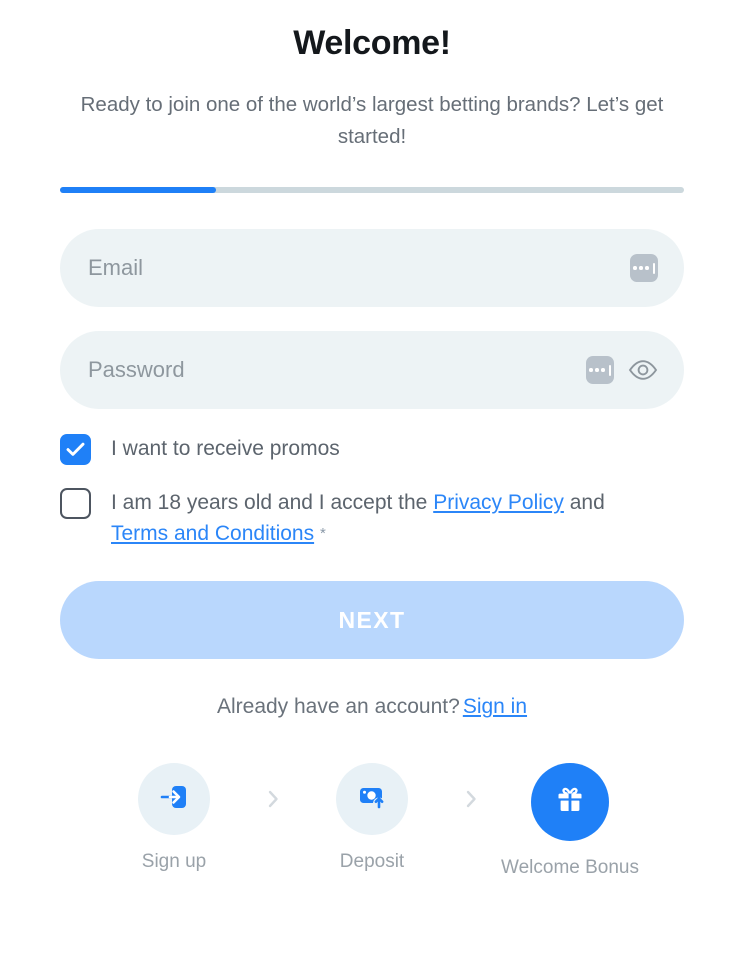 The width and height of the screenshot is (744, 980). I want to click on email-field-icons, so click(657, 268).